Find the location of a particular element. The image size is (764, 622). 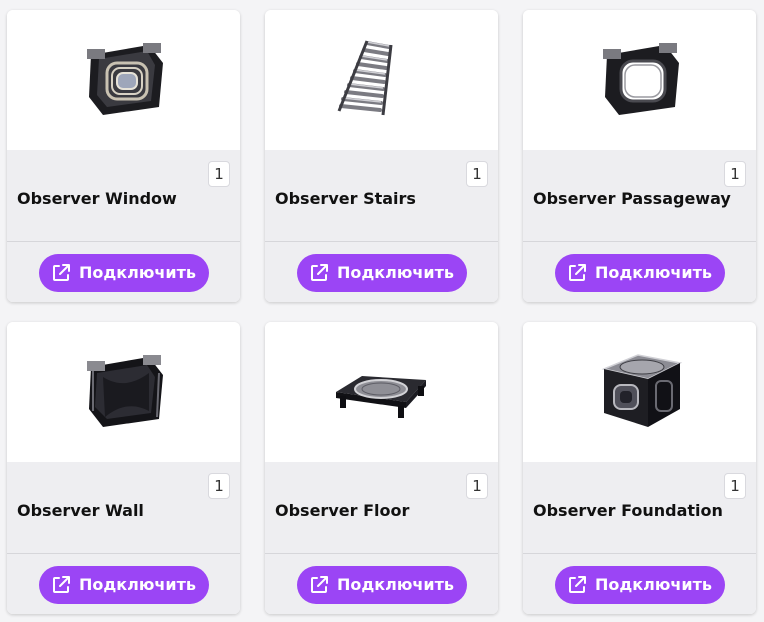

item-title: Observer Floor is located at coordinates (342, 510).